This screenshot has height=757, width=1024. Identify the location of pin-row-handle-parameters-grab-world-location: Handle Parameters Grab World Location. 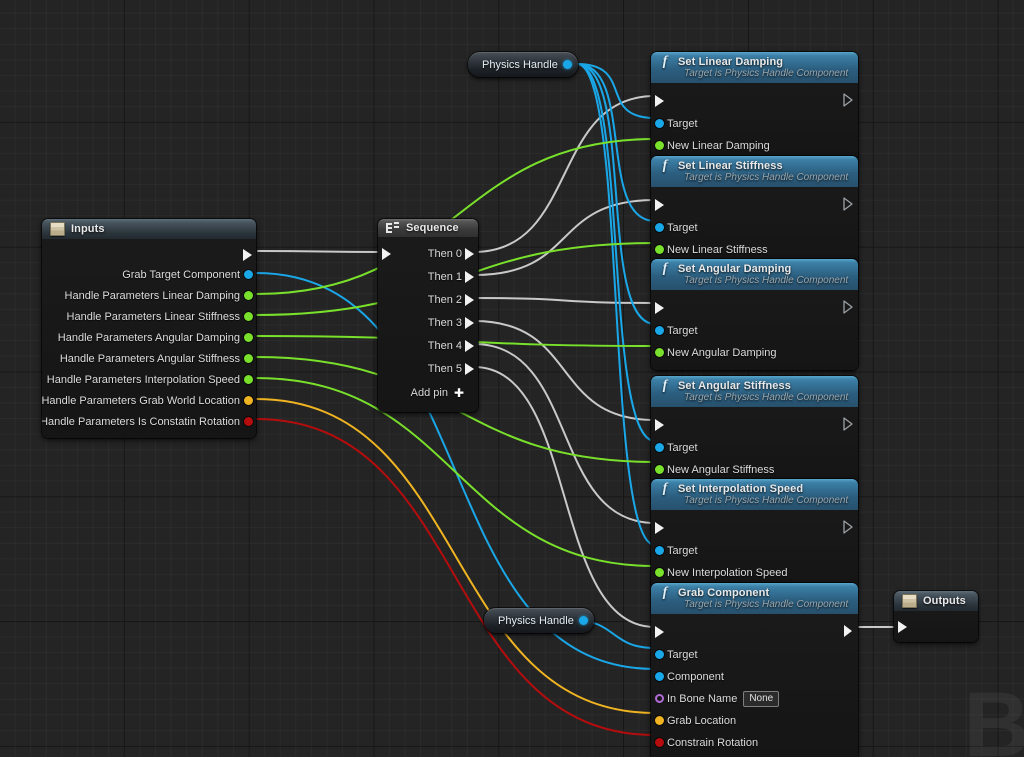
(149, 400).